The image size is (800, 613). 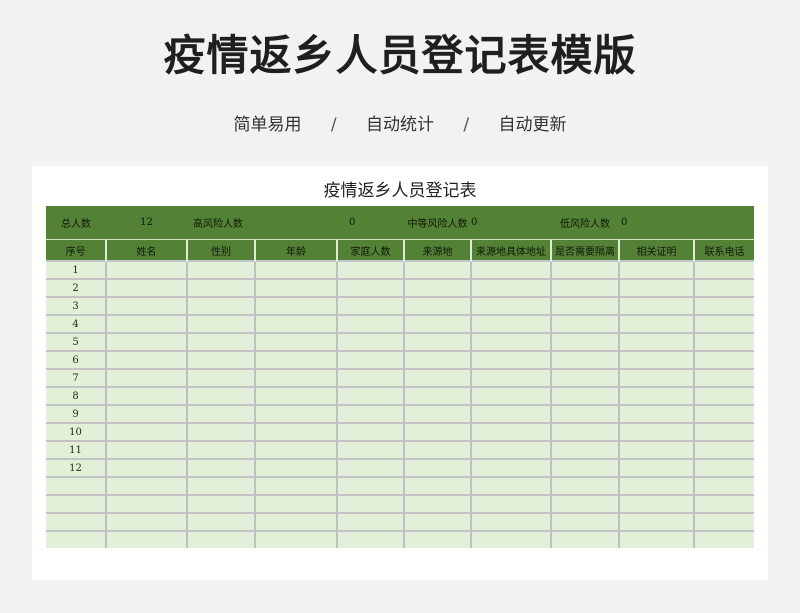 What do you see at coordinates (76, 467) in the screenshot?
I see `row-index-cell: 12` at bounding box center [76, 467].